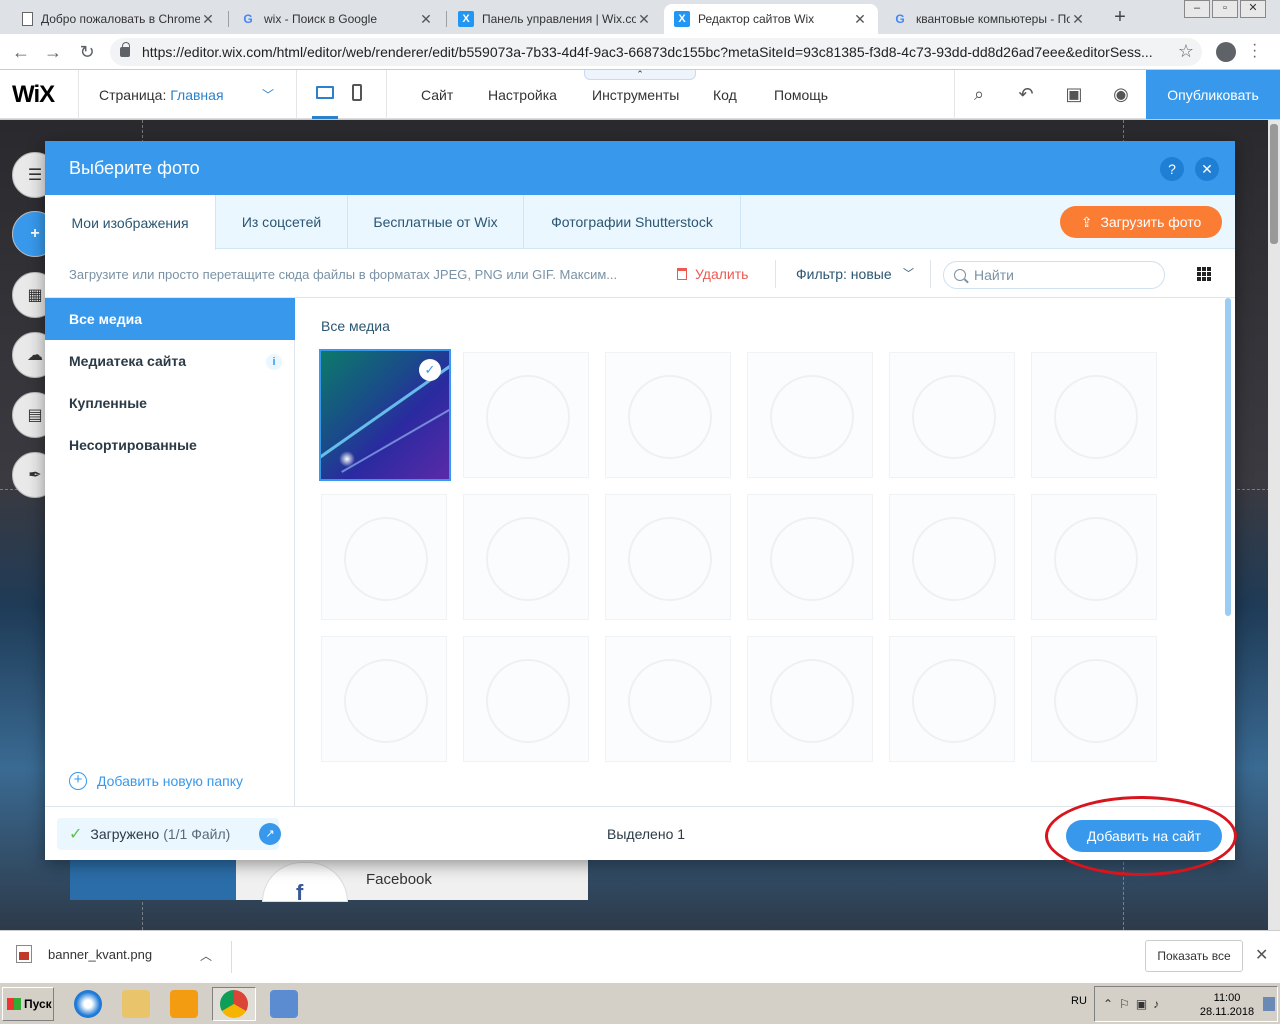 The image size is (1280, 1024). Describe the element at coordinates (522, 95) in the screenshot. I see `nav-settings: Настройка` at that location.